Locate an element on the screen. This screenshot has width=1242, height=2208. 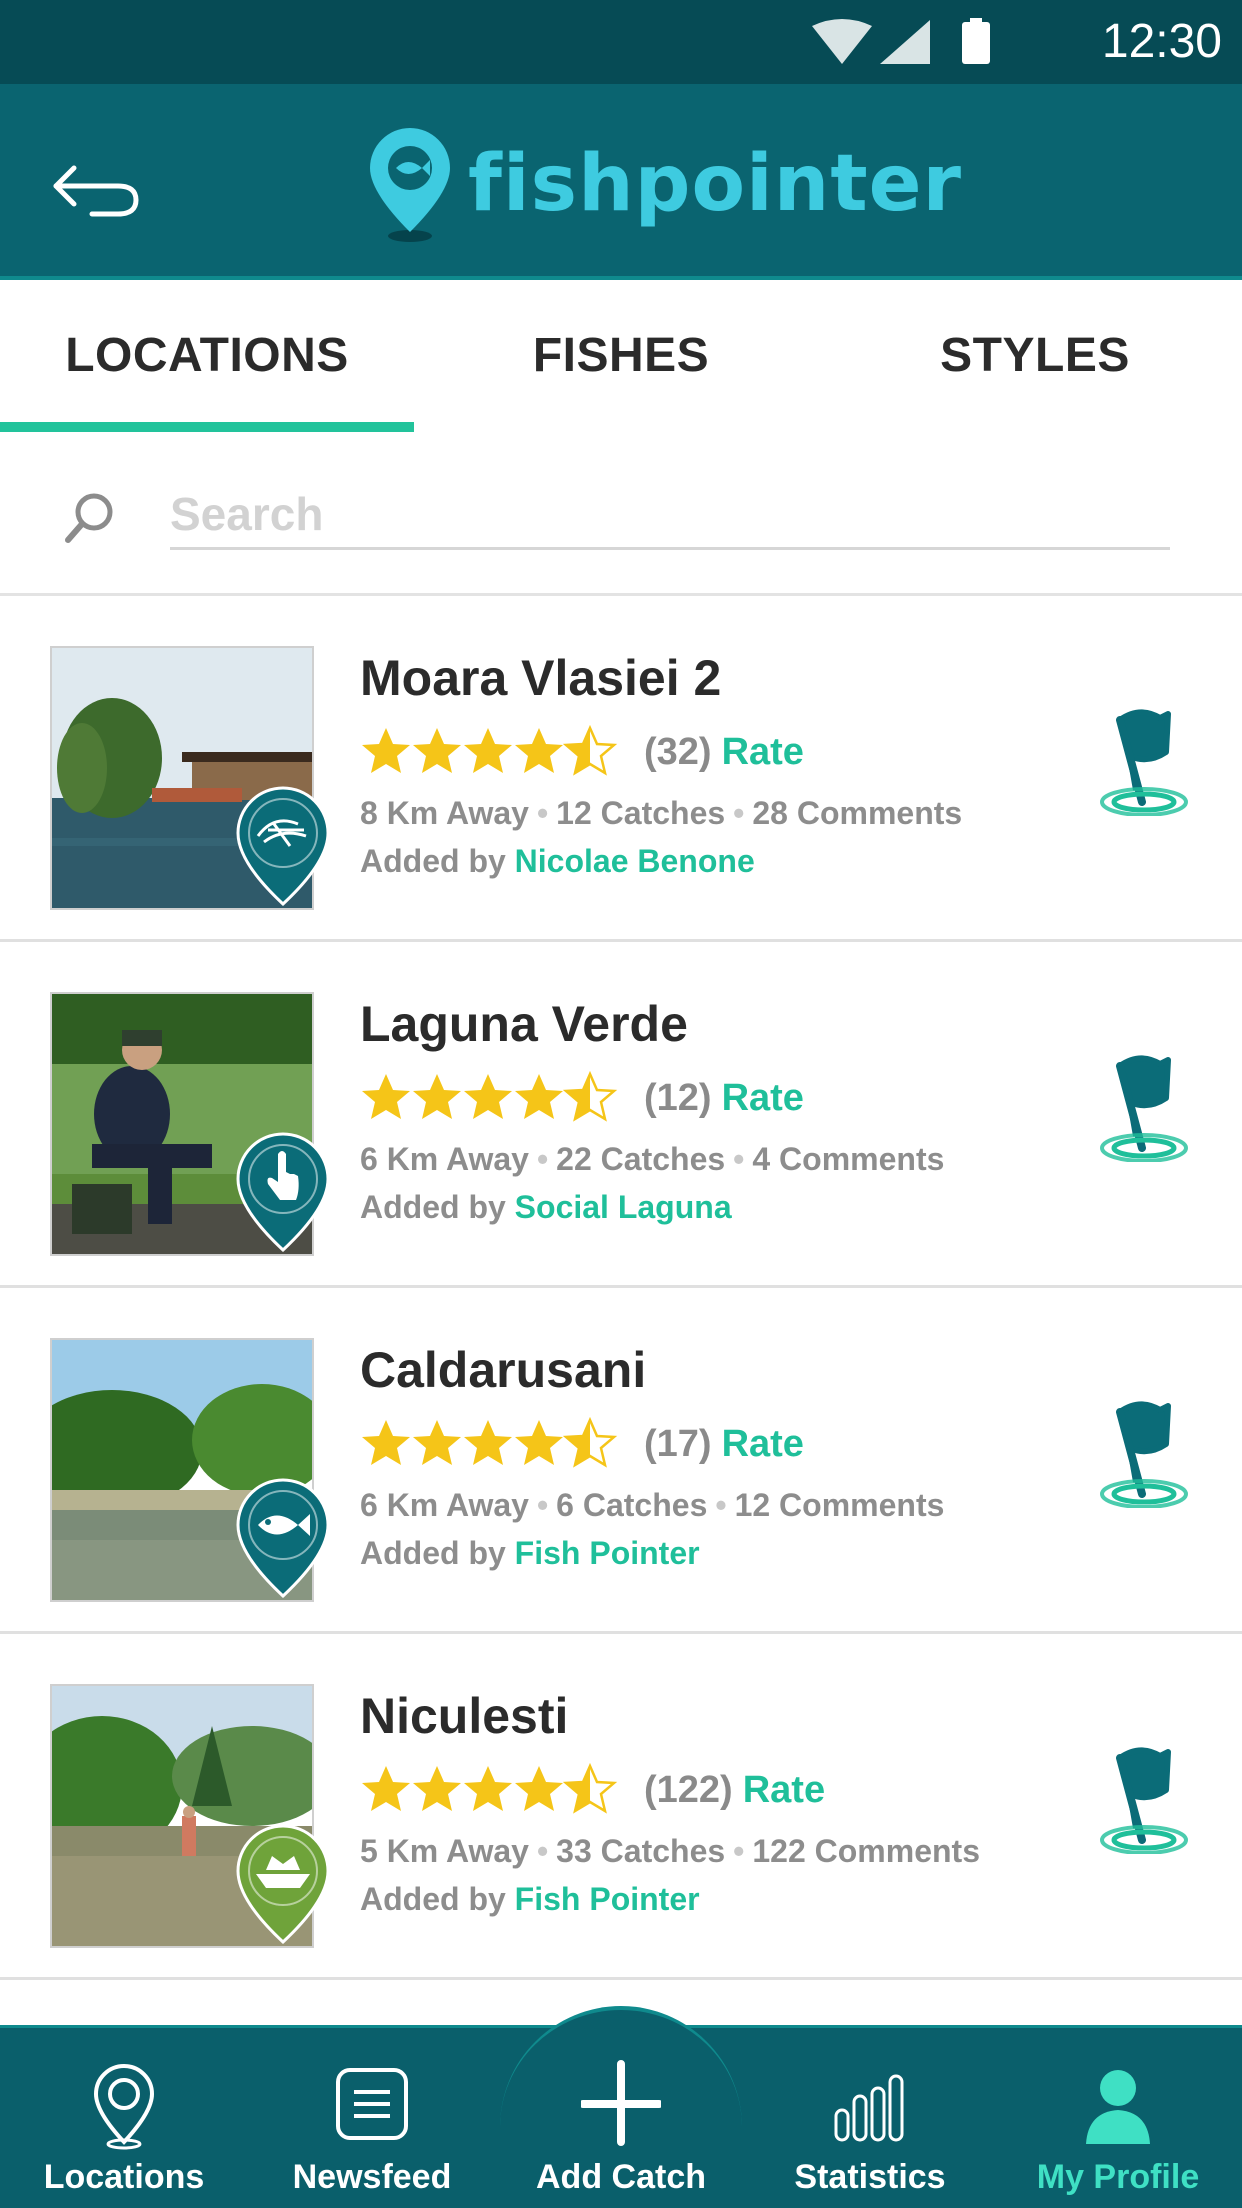
user-icon is located at coordinates (1118, 2107).